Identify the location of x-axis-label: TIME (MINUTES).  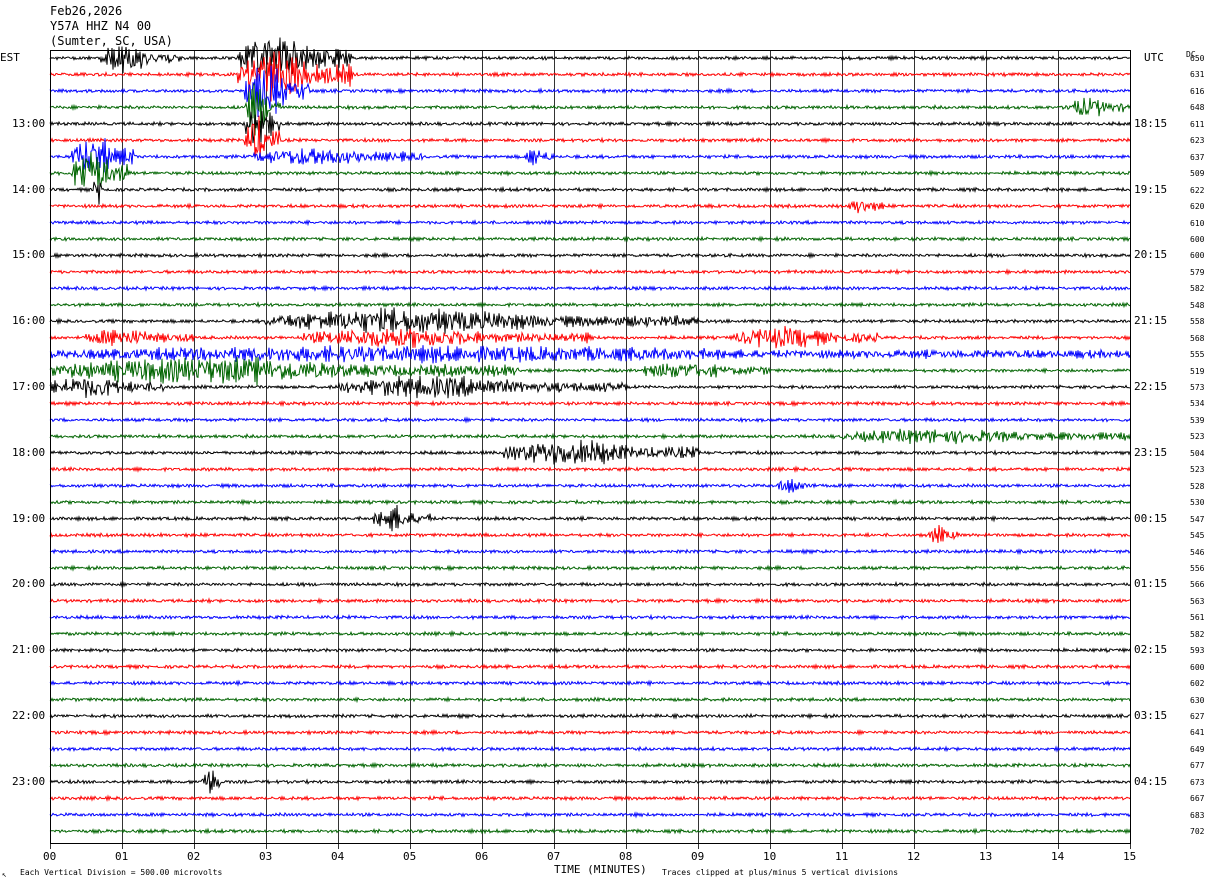
(600, 869).